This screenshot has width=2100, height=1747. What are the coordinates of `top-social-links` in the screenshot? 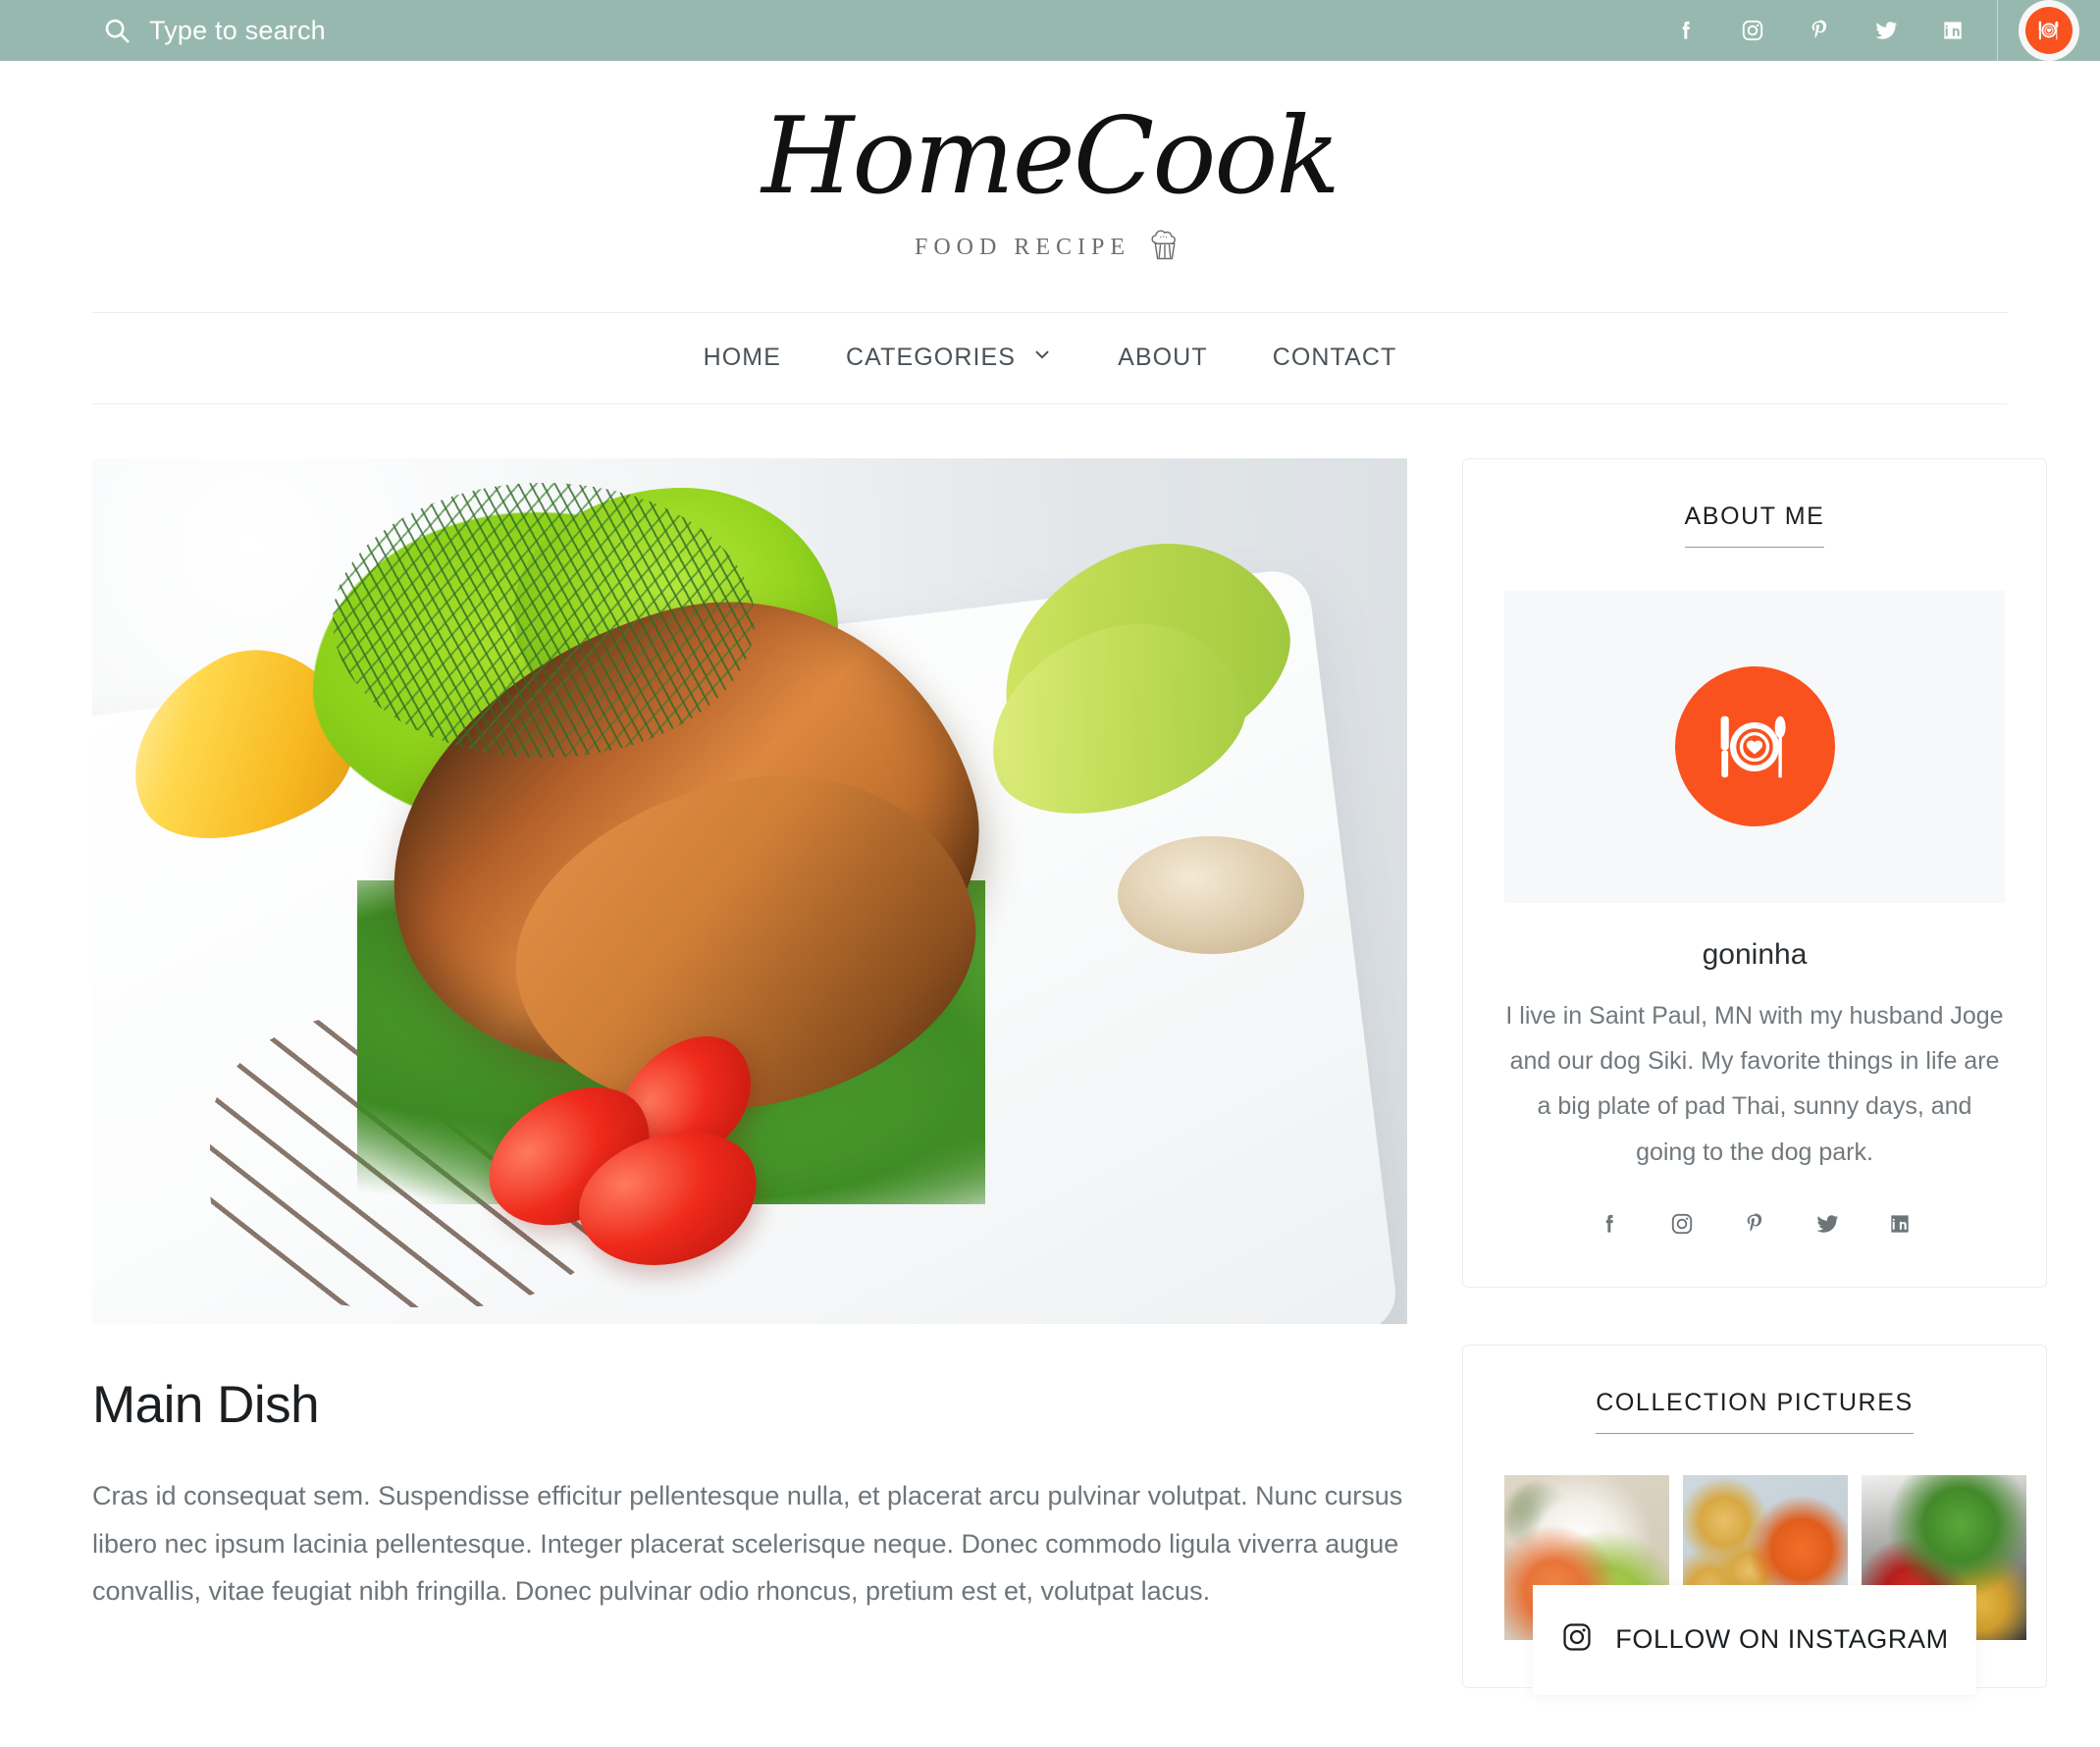 It's located at (1833, 30).